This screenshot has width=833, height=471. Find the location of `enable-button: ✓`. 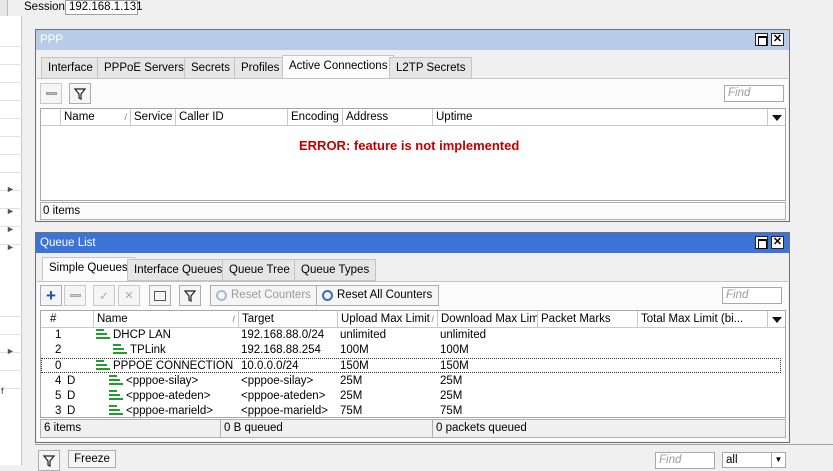

enable-button: ✓ is located at coordinates (104, 295).